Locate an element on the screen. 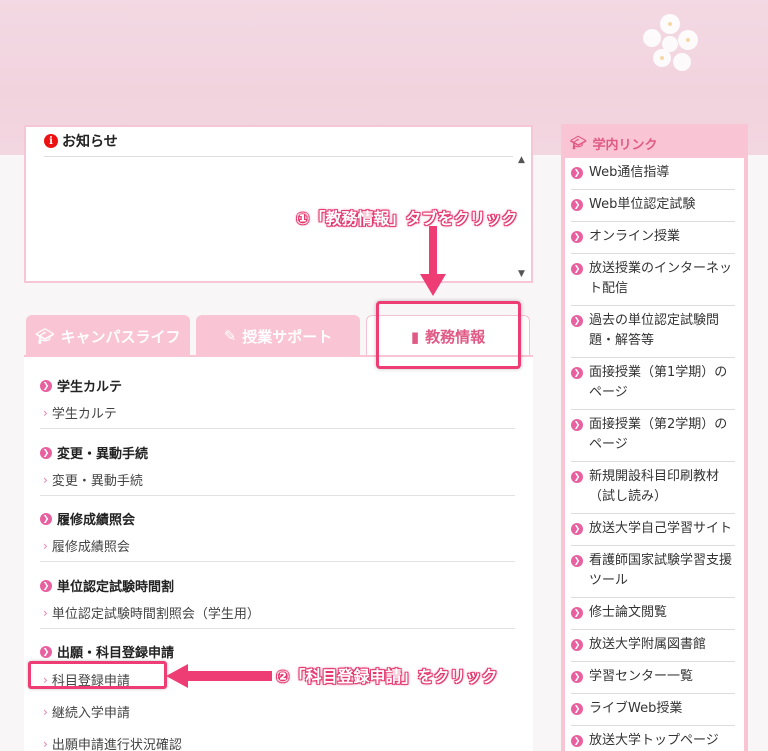 This screenshot has height=751, width=768. sidebar-item-label: Web通信指導 is located at coordinates (629, 172).